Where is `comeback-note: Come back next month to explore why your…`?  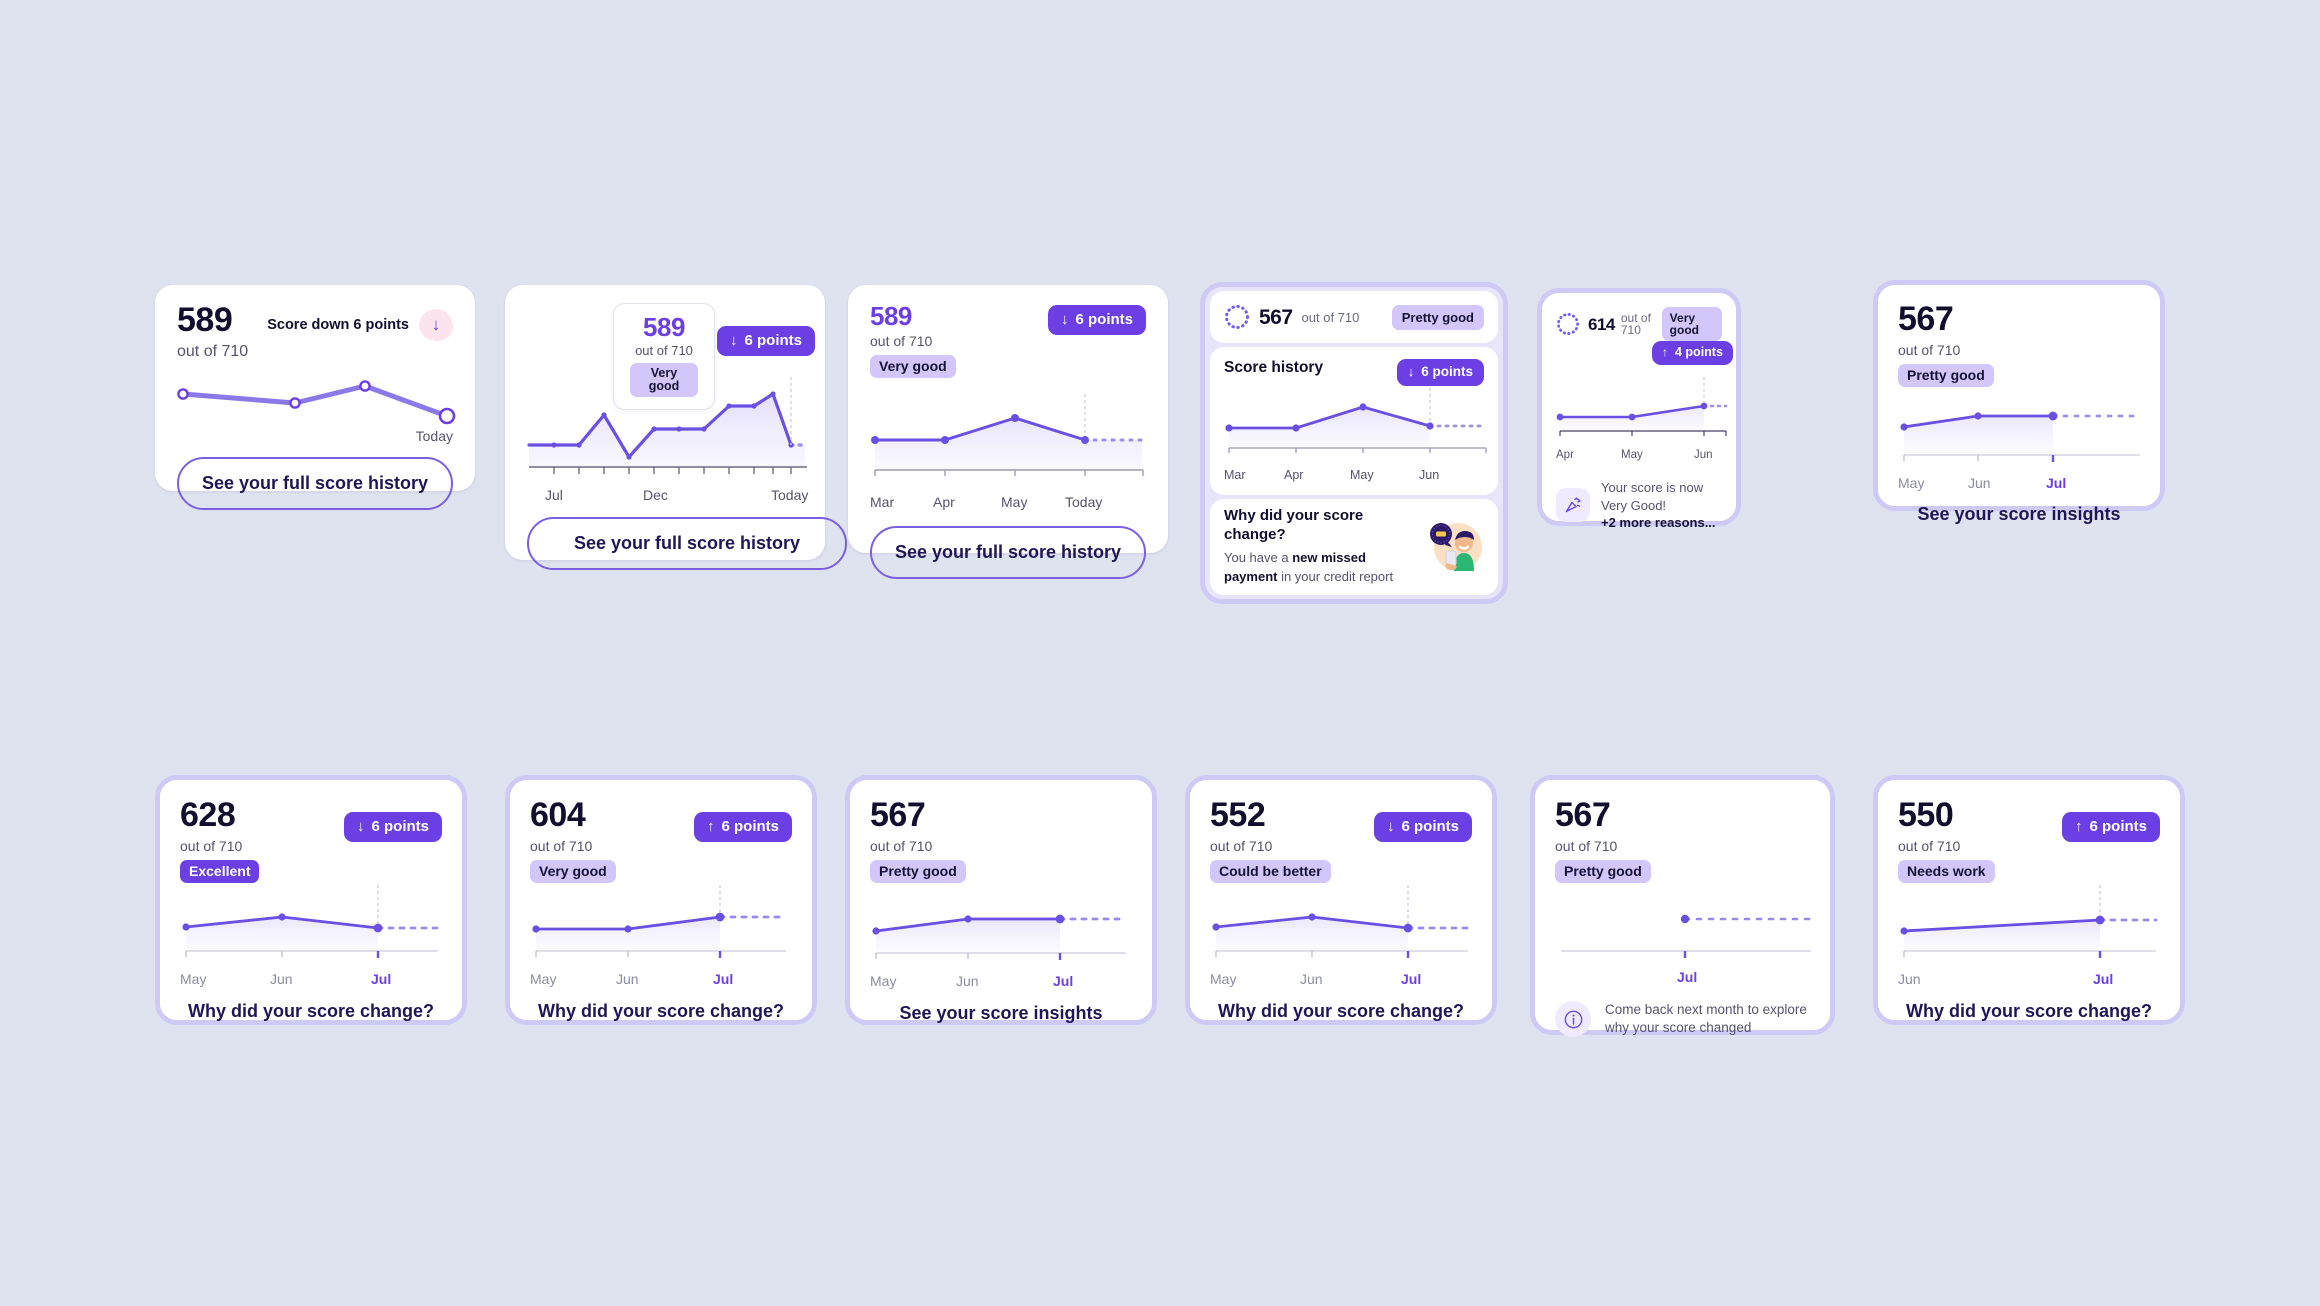 comeback-note: Come back next month to explore why your… is located at coordinates (1682, 1019).